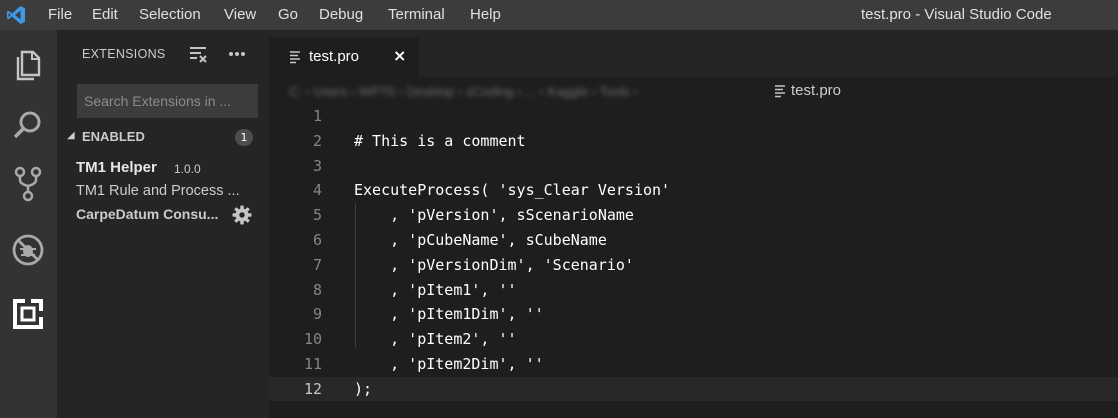 This screenshot has width=1118, height=418. I want to click on count-badge: 1, so click(244, 137).